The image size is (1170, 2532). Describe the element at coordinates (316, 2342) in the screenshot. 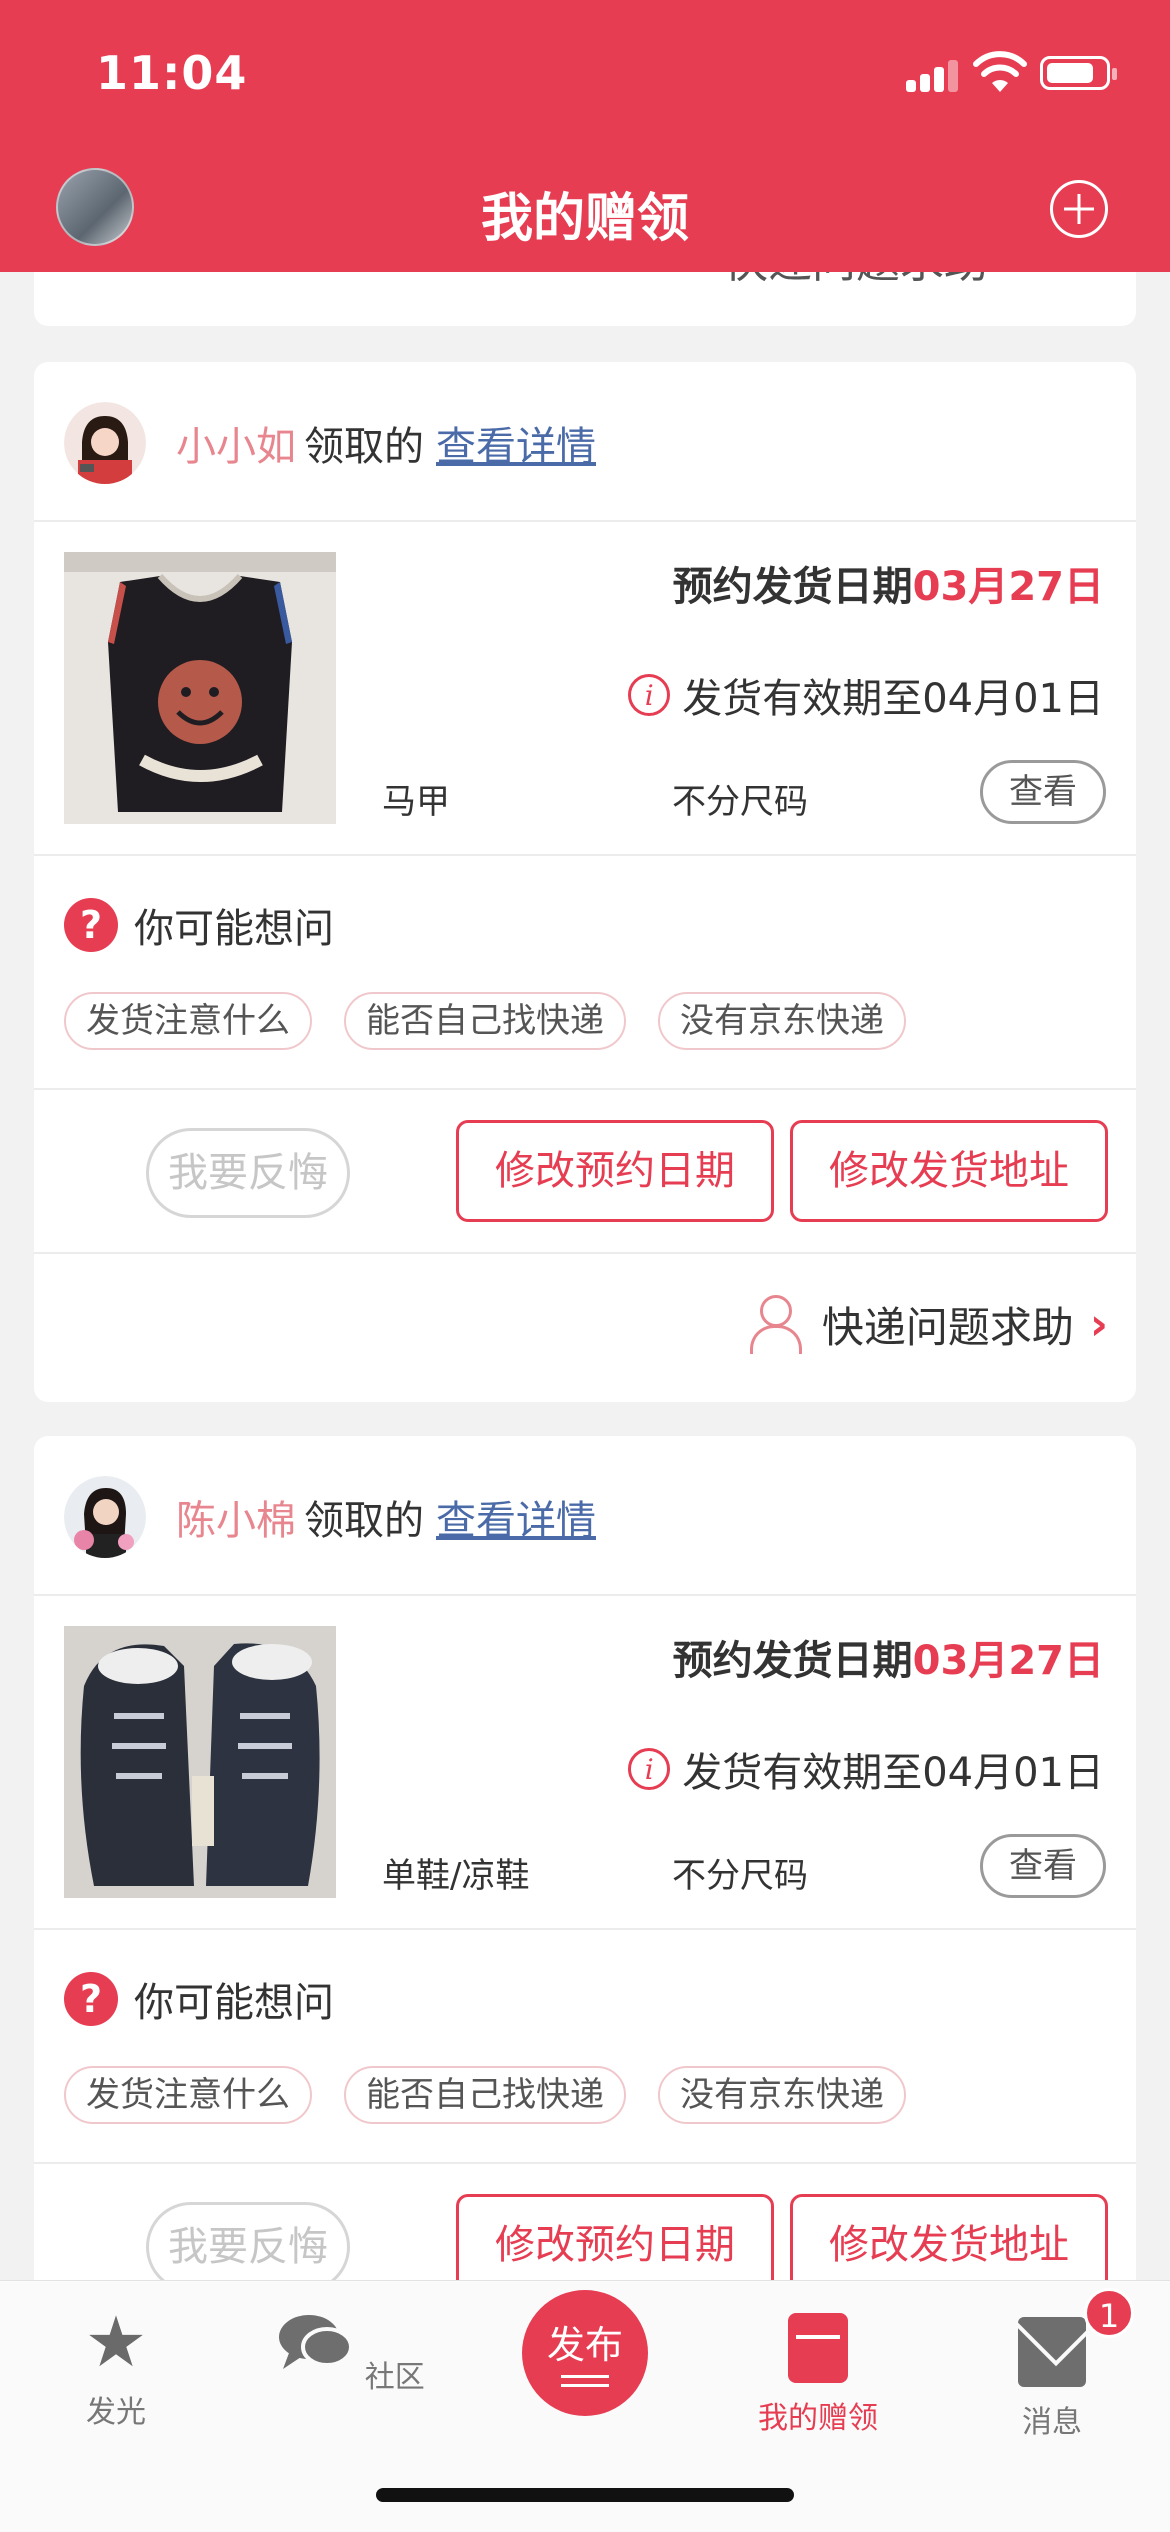

I see `chat-bubble-icon` at that location.